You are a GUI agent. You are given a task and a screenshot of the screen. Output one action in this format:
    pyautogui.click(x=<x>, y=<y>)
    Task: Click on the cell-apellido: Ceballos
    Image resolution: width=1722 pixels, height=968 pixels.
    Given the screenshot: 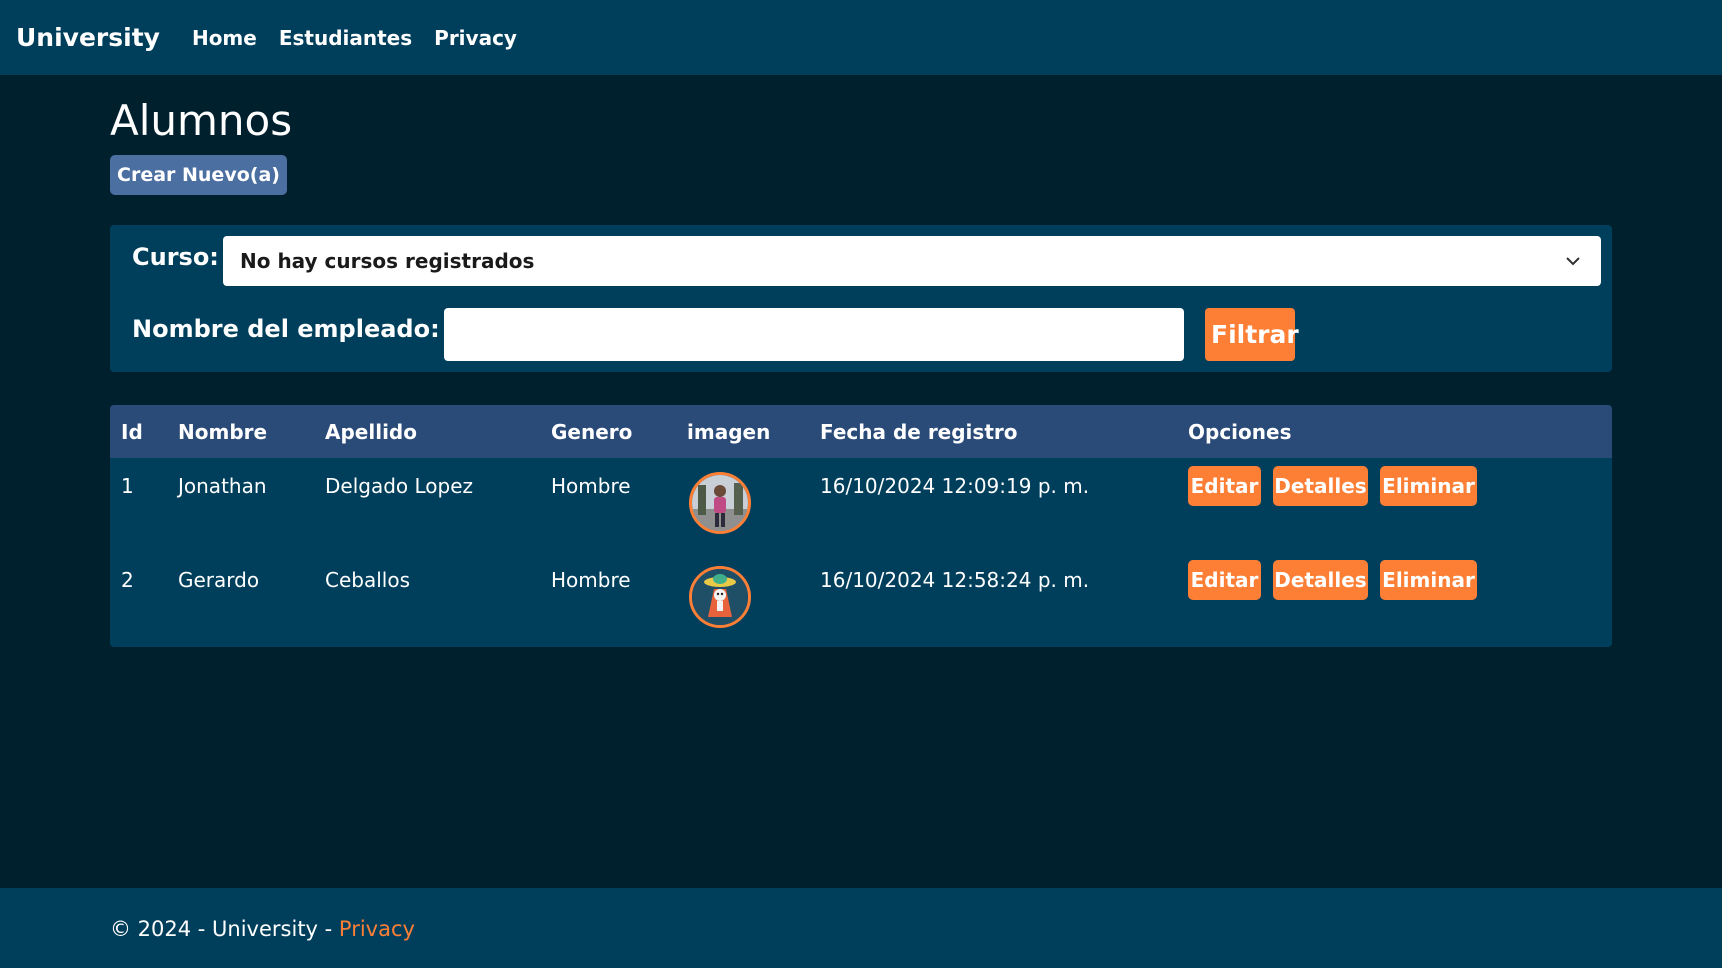 What is the action you would take?
    pyautogui.click(x=367, y=580)
    